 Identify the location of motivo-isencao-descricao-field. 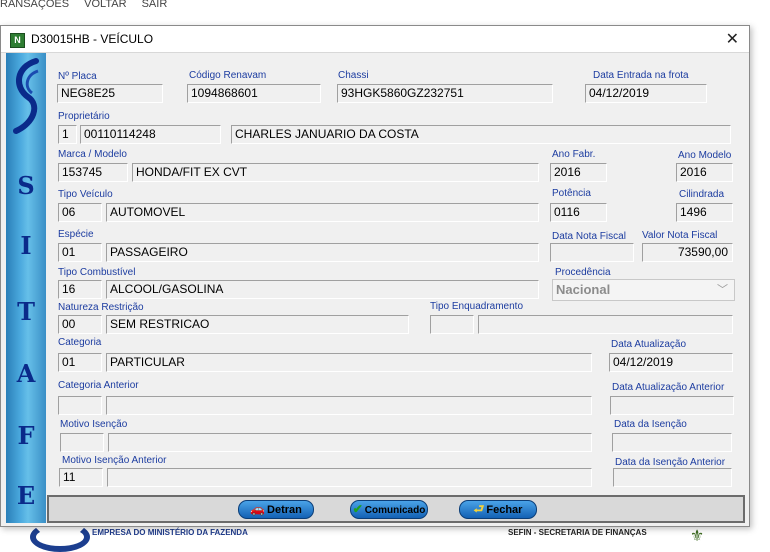
(350, 442).